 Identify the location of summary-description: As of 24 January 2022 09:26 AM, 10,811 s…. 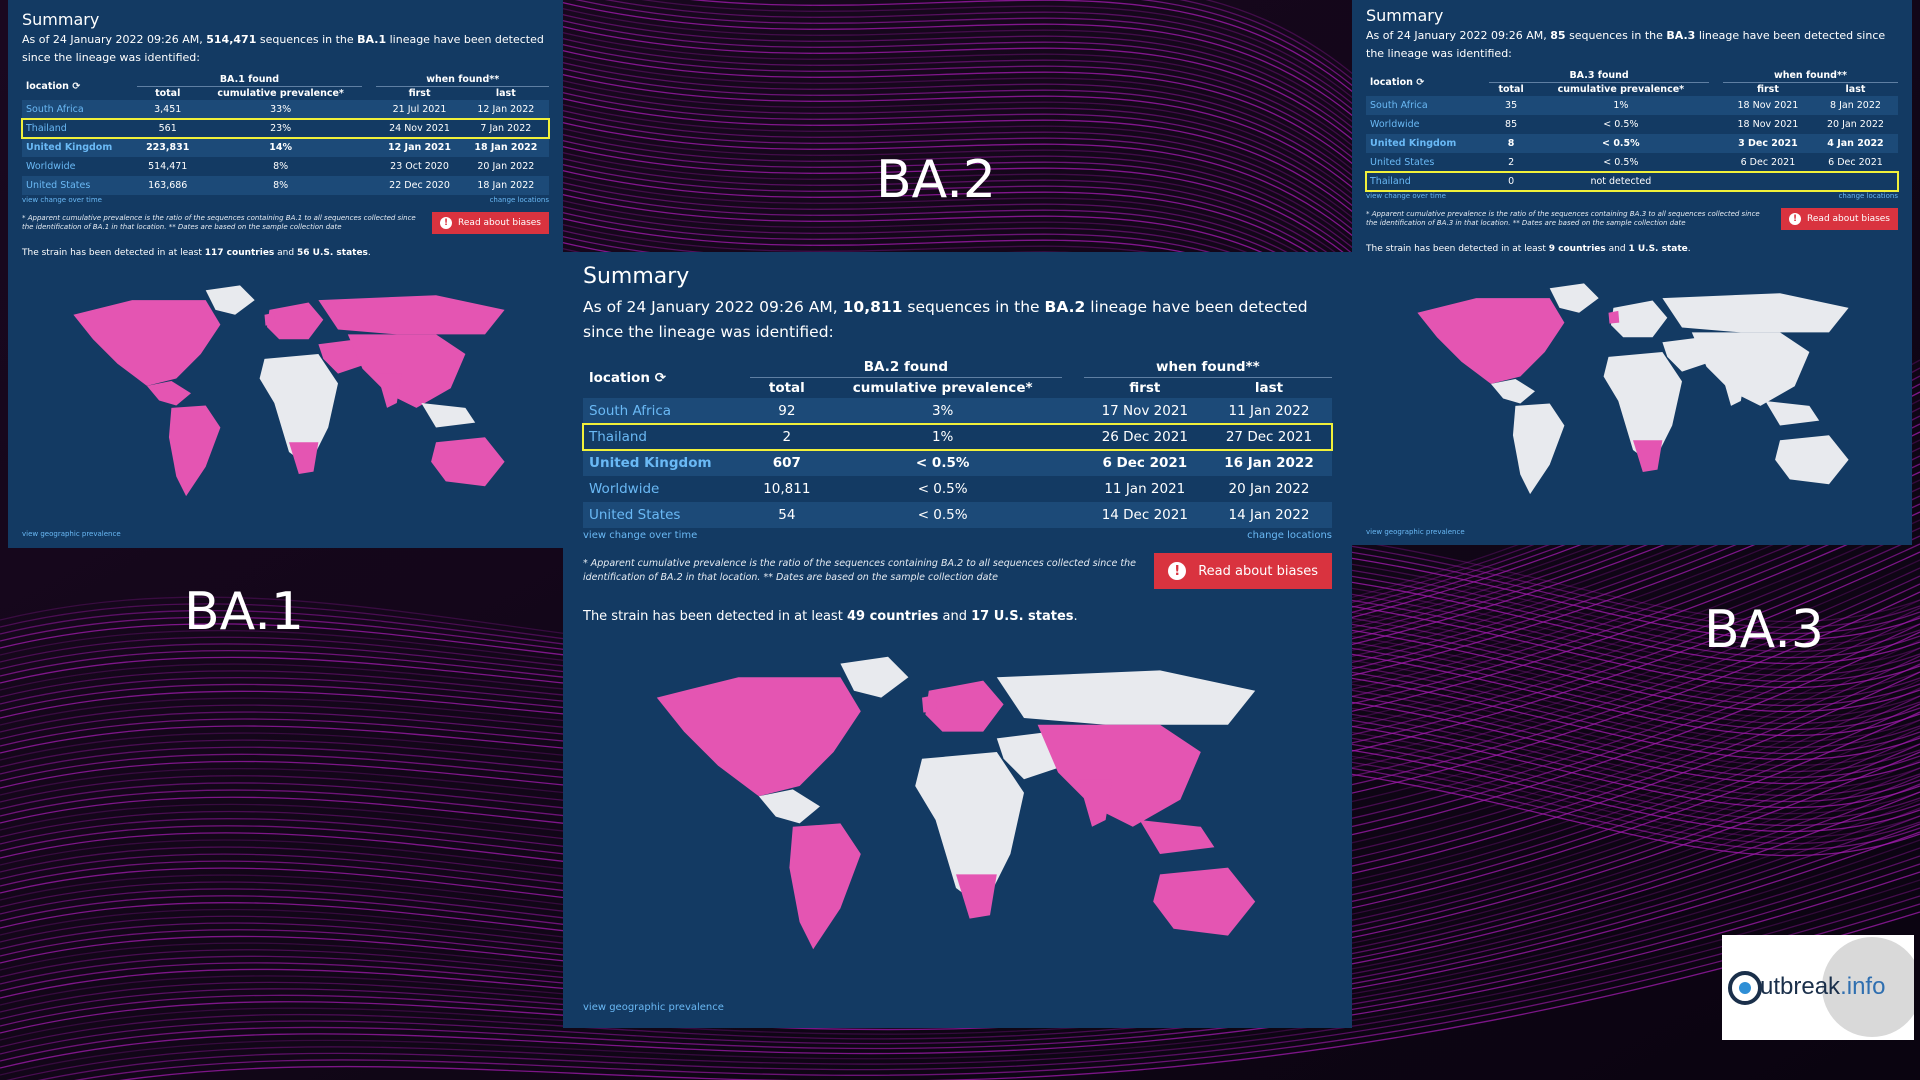
(945, 319).